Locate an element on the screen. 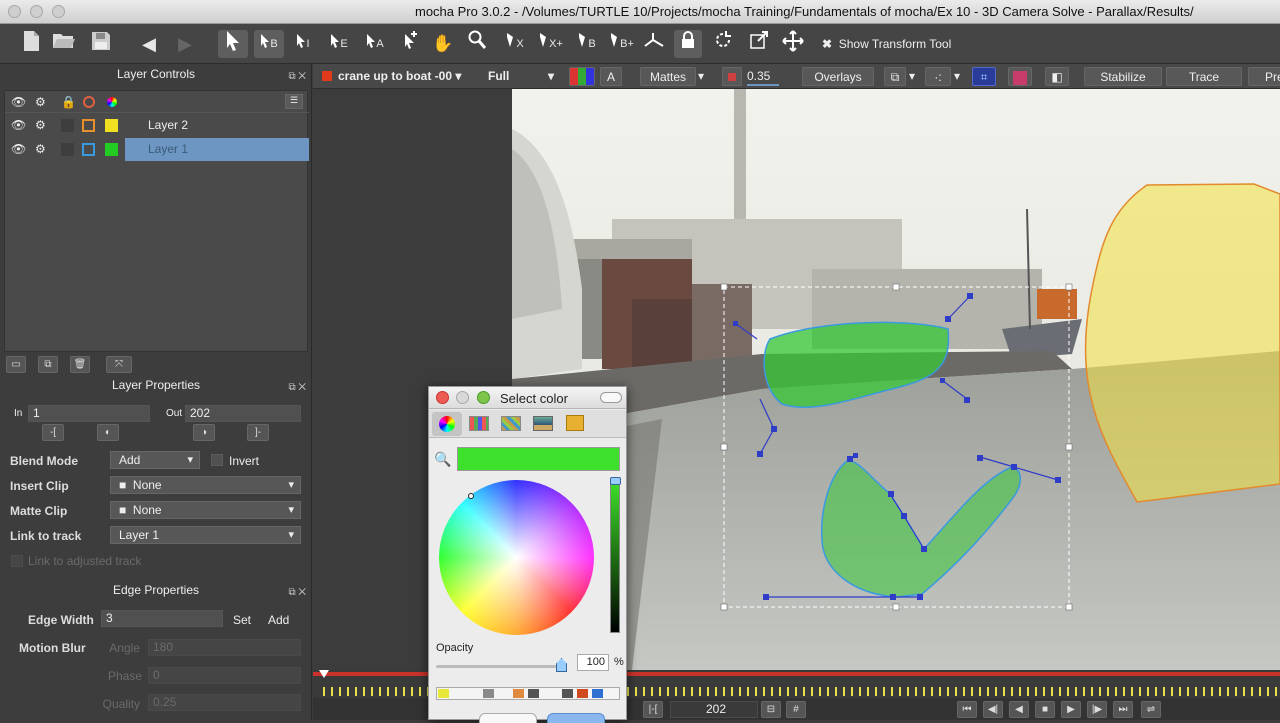 The image size is (1280, 723). eye-icon: 👁 is located at coordinates (18, 102).